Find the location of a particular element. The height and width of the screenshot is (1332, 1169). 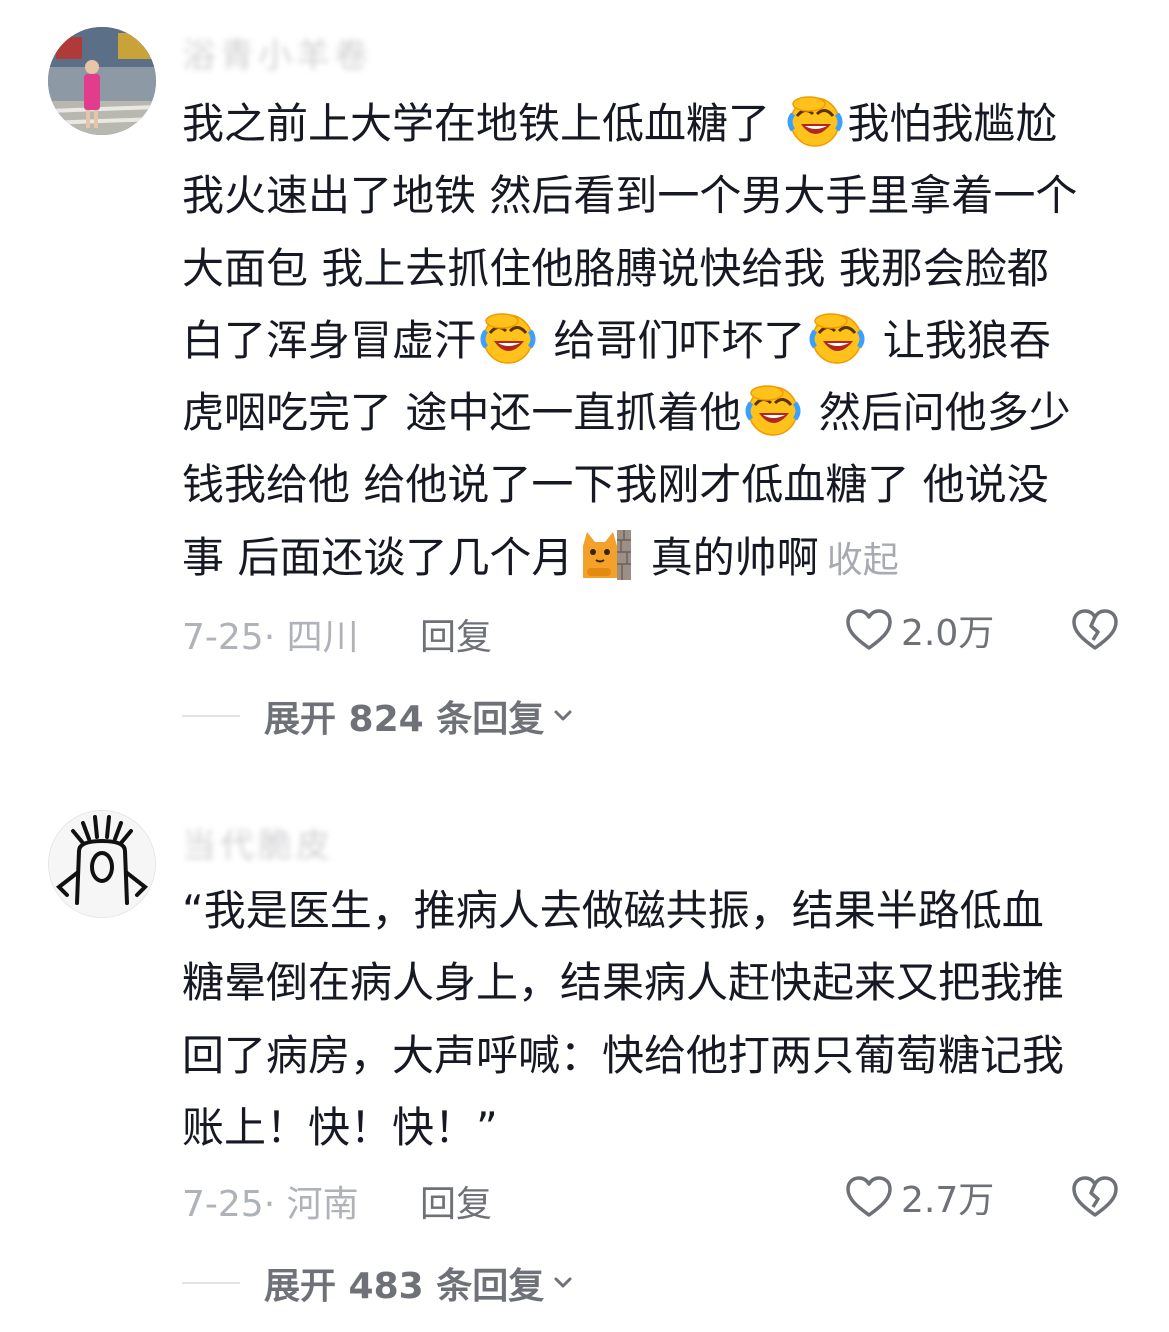

date-location: 7-25· 河南 is located at coordinates (270, 1204).